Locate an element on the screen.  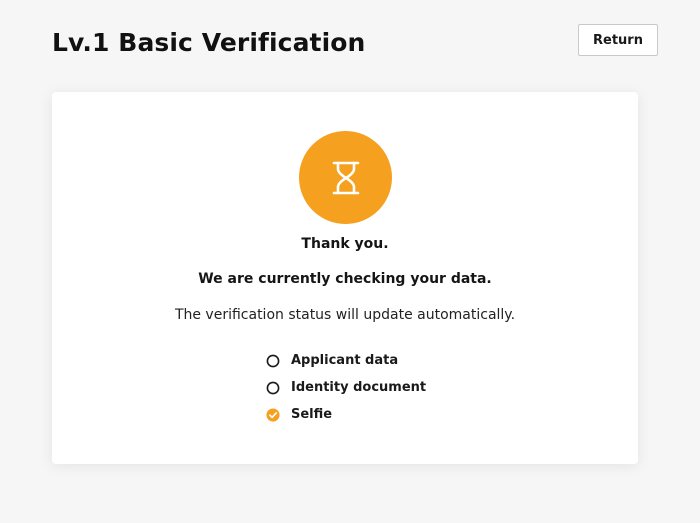
step-label: Identity document is located at coordinates (359, 387).